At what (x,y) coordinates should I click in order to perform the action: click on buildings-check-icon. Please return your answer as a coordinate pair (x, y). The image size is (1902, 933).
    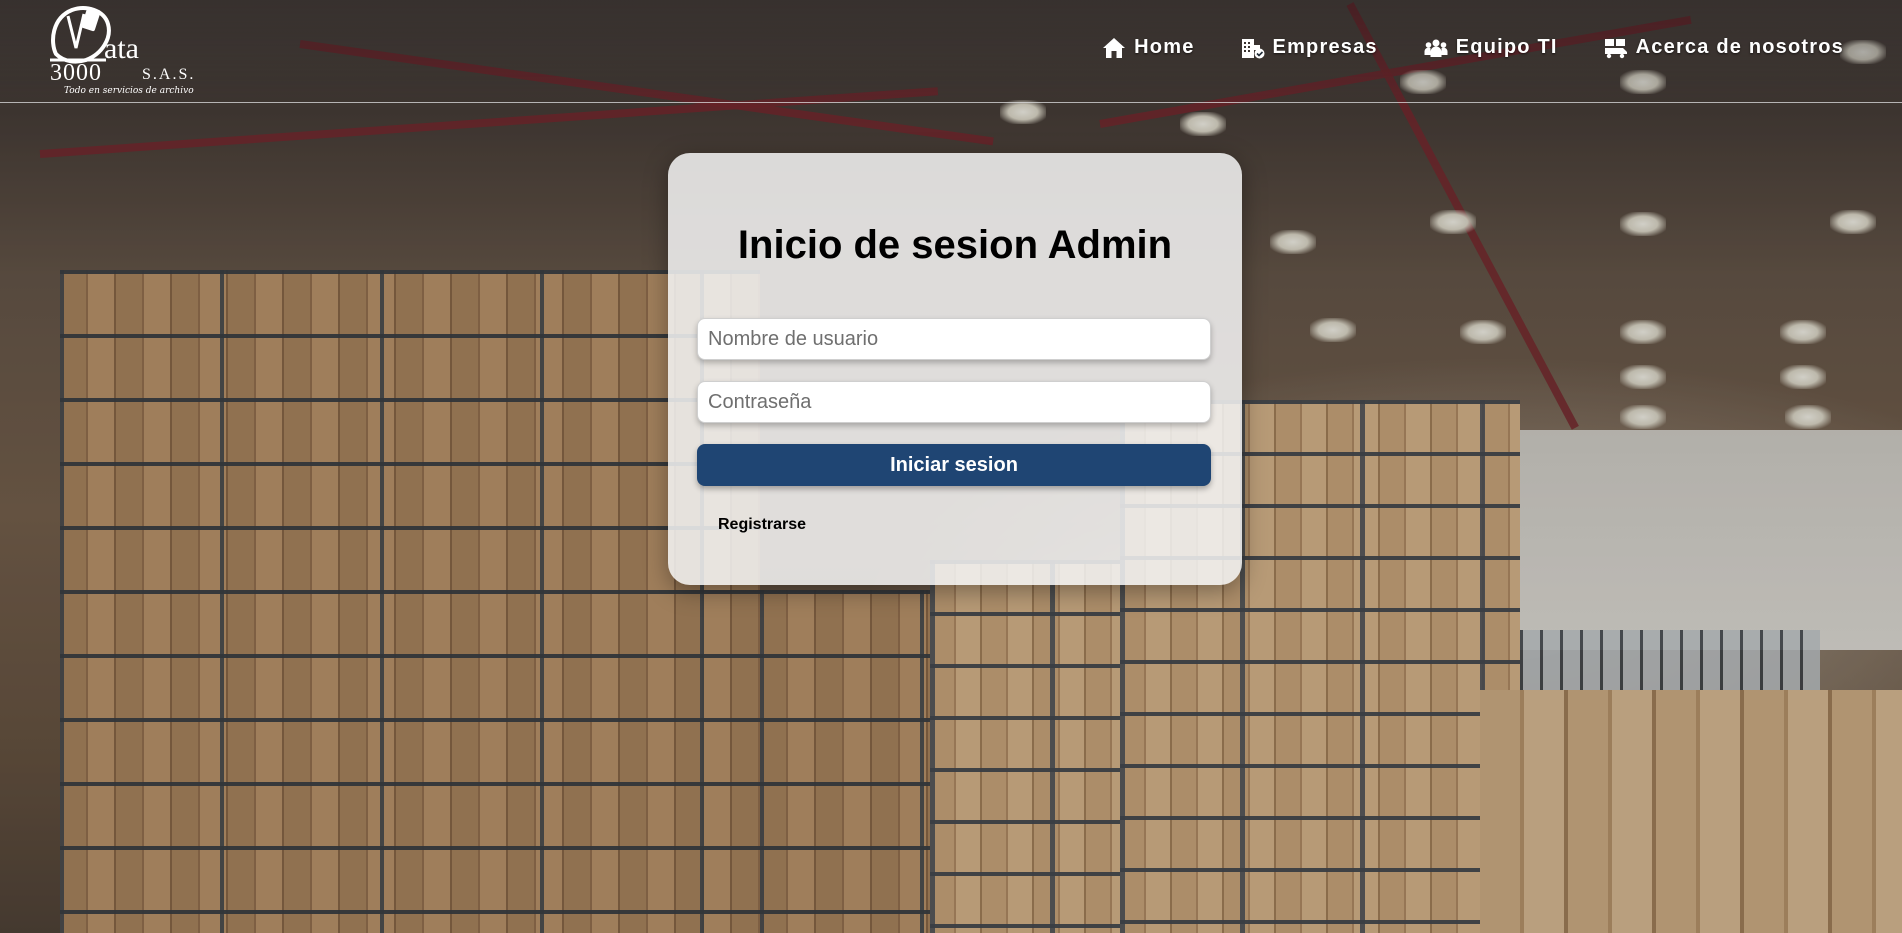
    Looking at the image, I should click on (1253, 48).